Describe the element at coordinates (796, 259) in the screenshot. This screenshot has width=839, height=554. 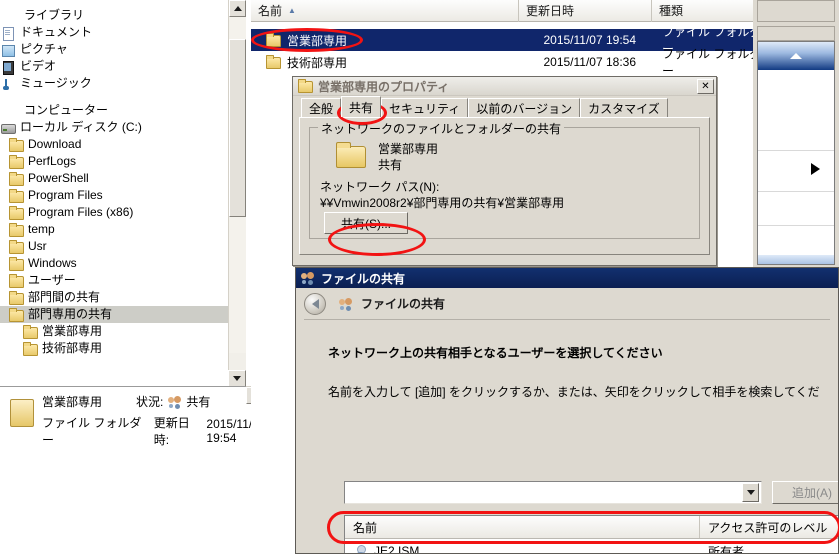
I see `scroll-down-icon` at that location.